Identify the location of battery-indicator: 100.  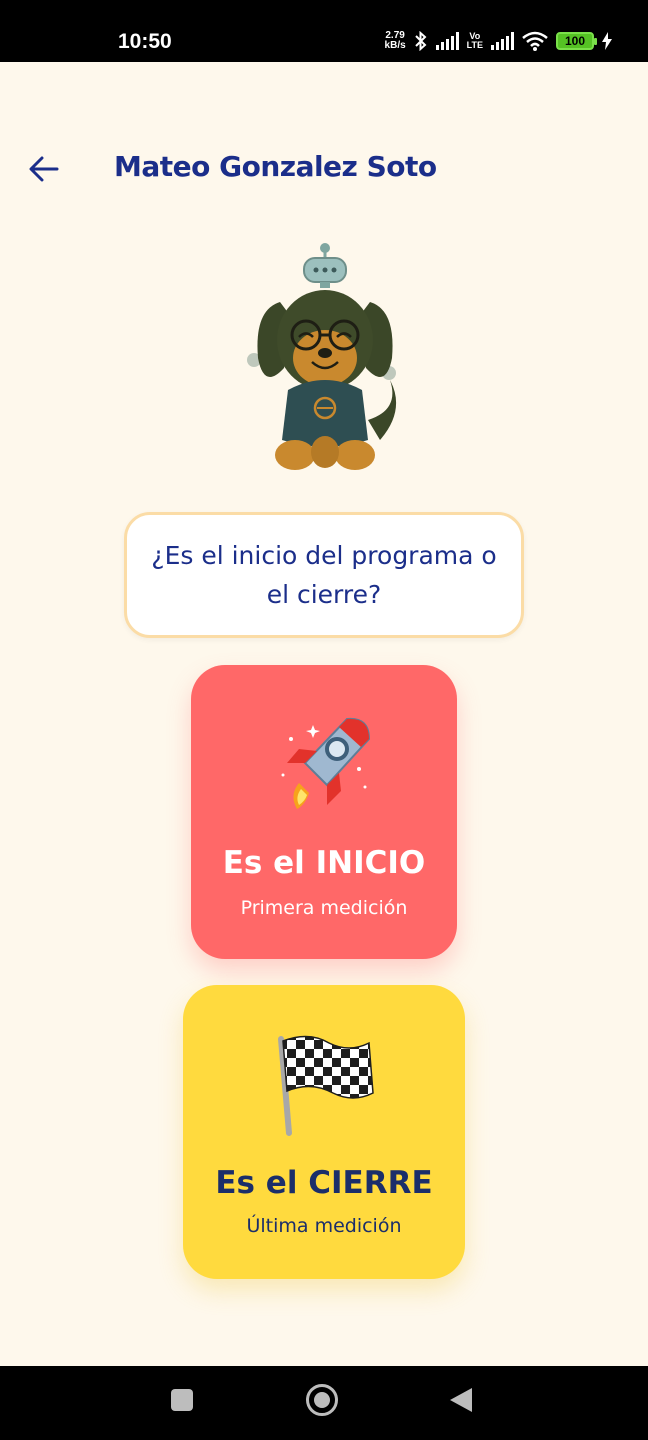
(576, 41).